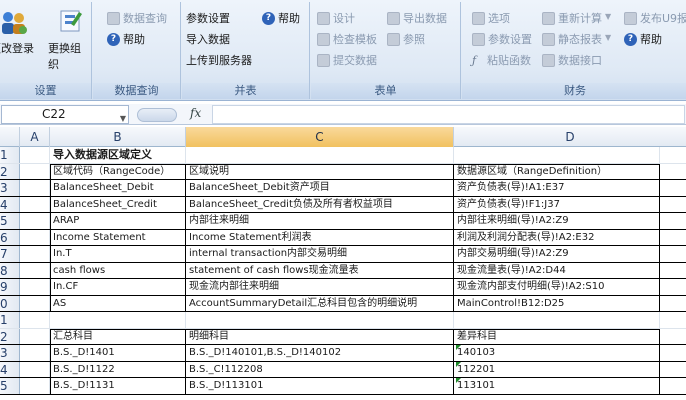  What do you see at coordinates (118, 369) in the screenshot?
I see `cell-b: B.S._D!1122` at bounding box center [118, 369].